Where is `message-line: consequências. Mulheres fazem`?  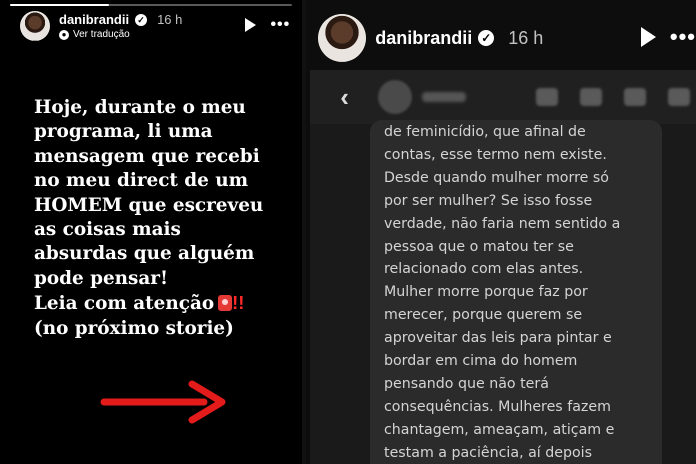 message-line: consequências. Mulheres fazem is located at coordinates (497, 406).